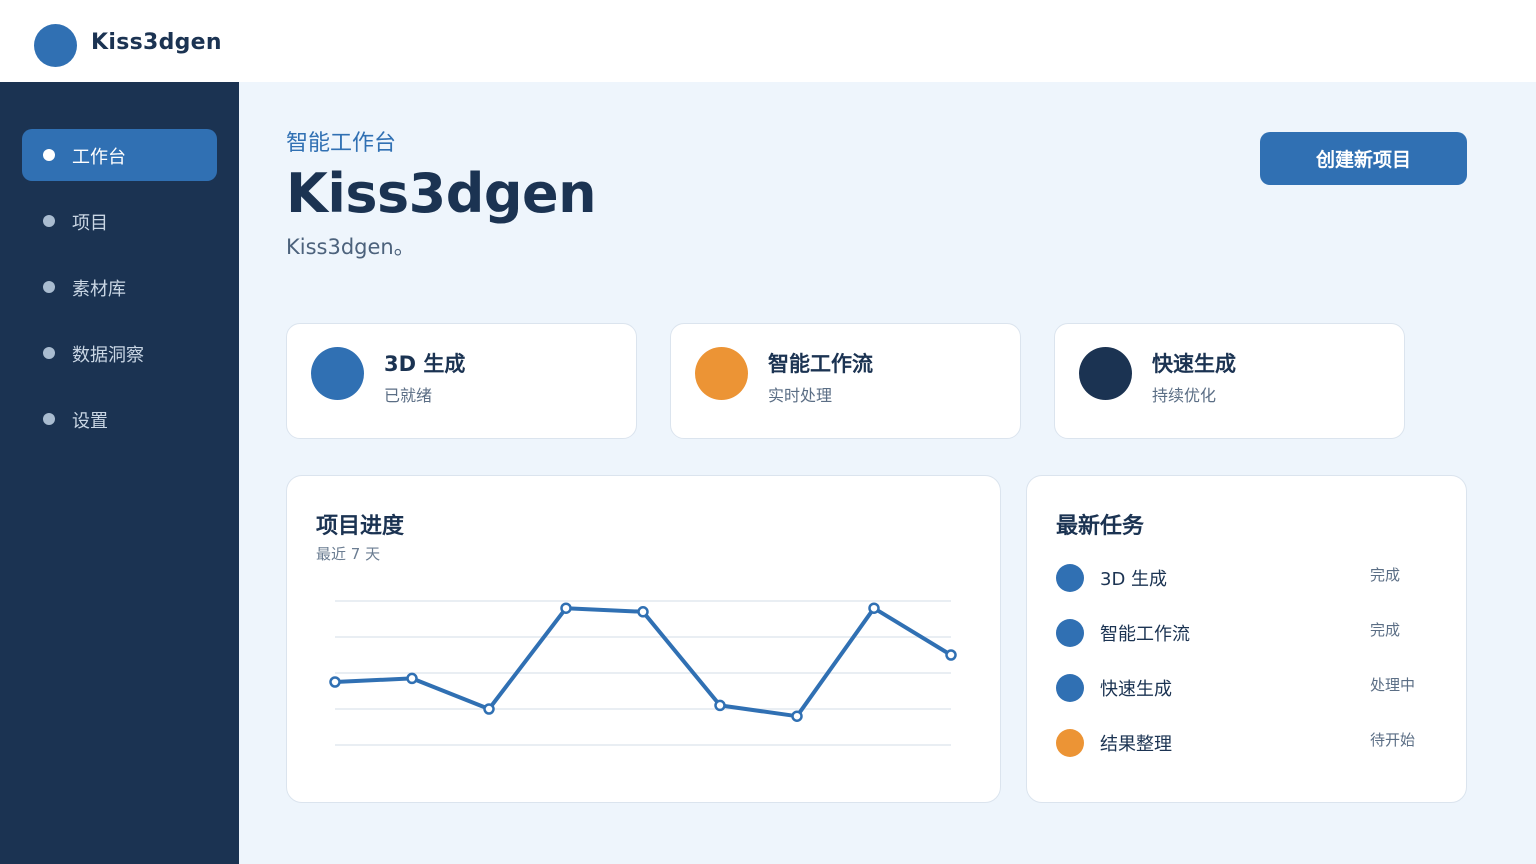 This screenshot has height=864, width=1536. Describe the element at coordinates (800, 395) in the screenshot. I see `stat-subtitle: 实时处理` at that location.